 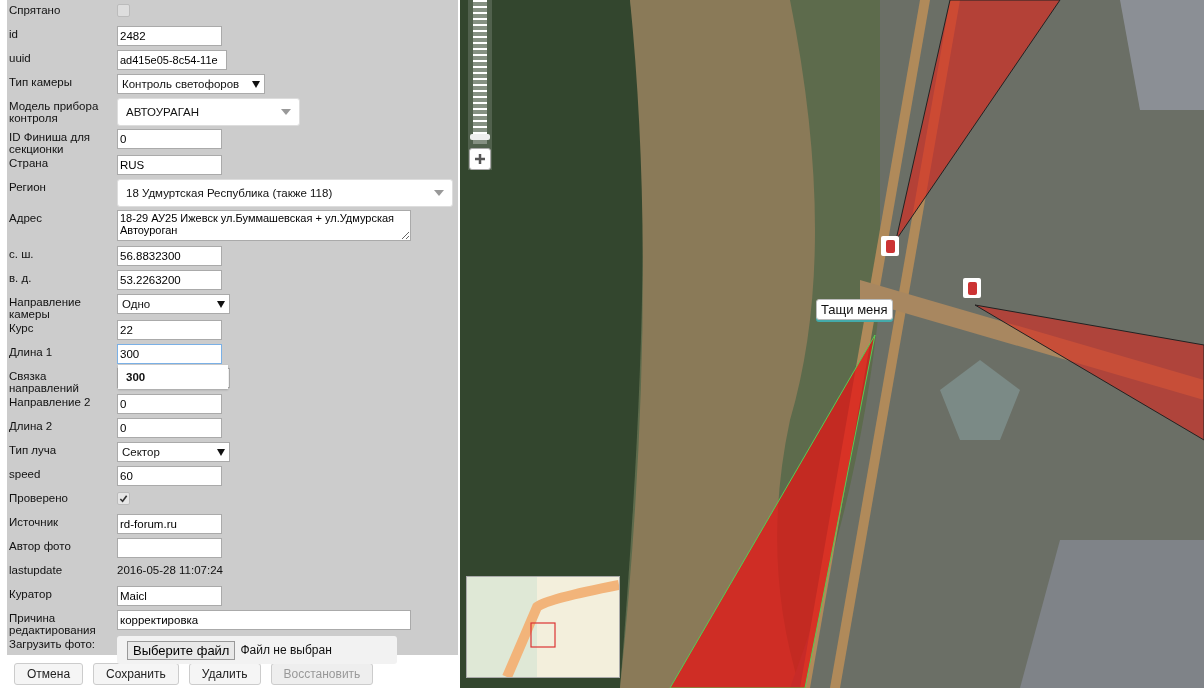 I want to click on field-label: Проверено, so click(x=39, y=497).